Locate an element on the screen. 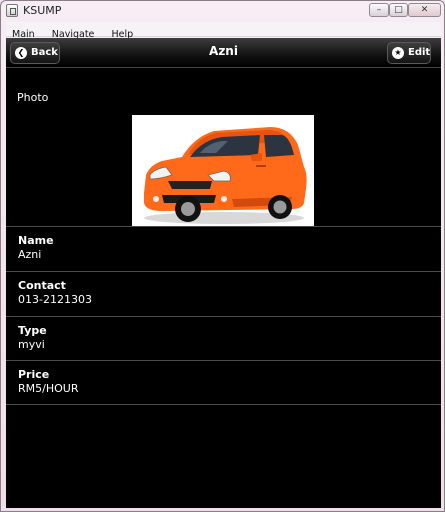 The image size is (445, 512). back-button-label: Back is located at coordinates (44, 52).